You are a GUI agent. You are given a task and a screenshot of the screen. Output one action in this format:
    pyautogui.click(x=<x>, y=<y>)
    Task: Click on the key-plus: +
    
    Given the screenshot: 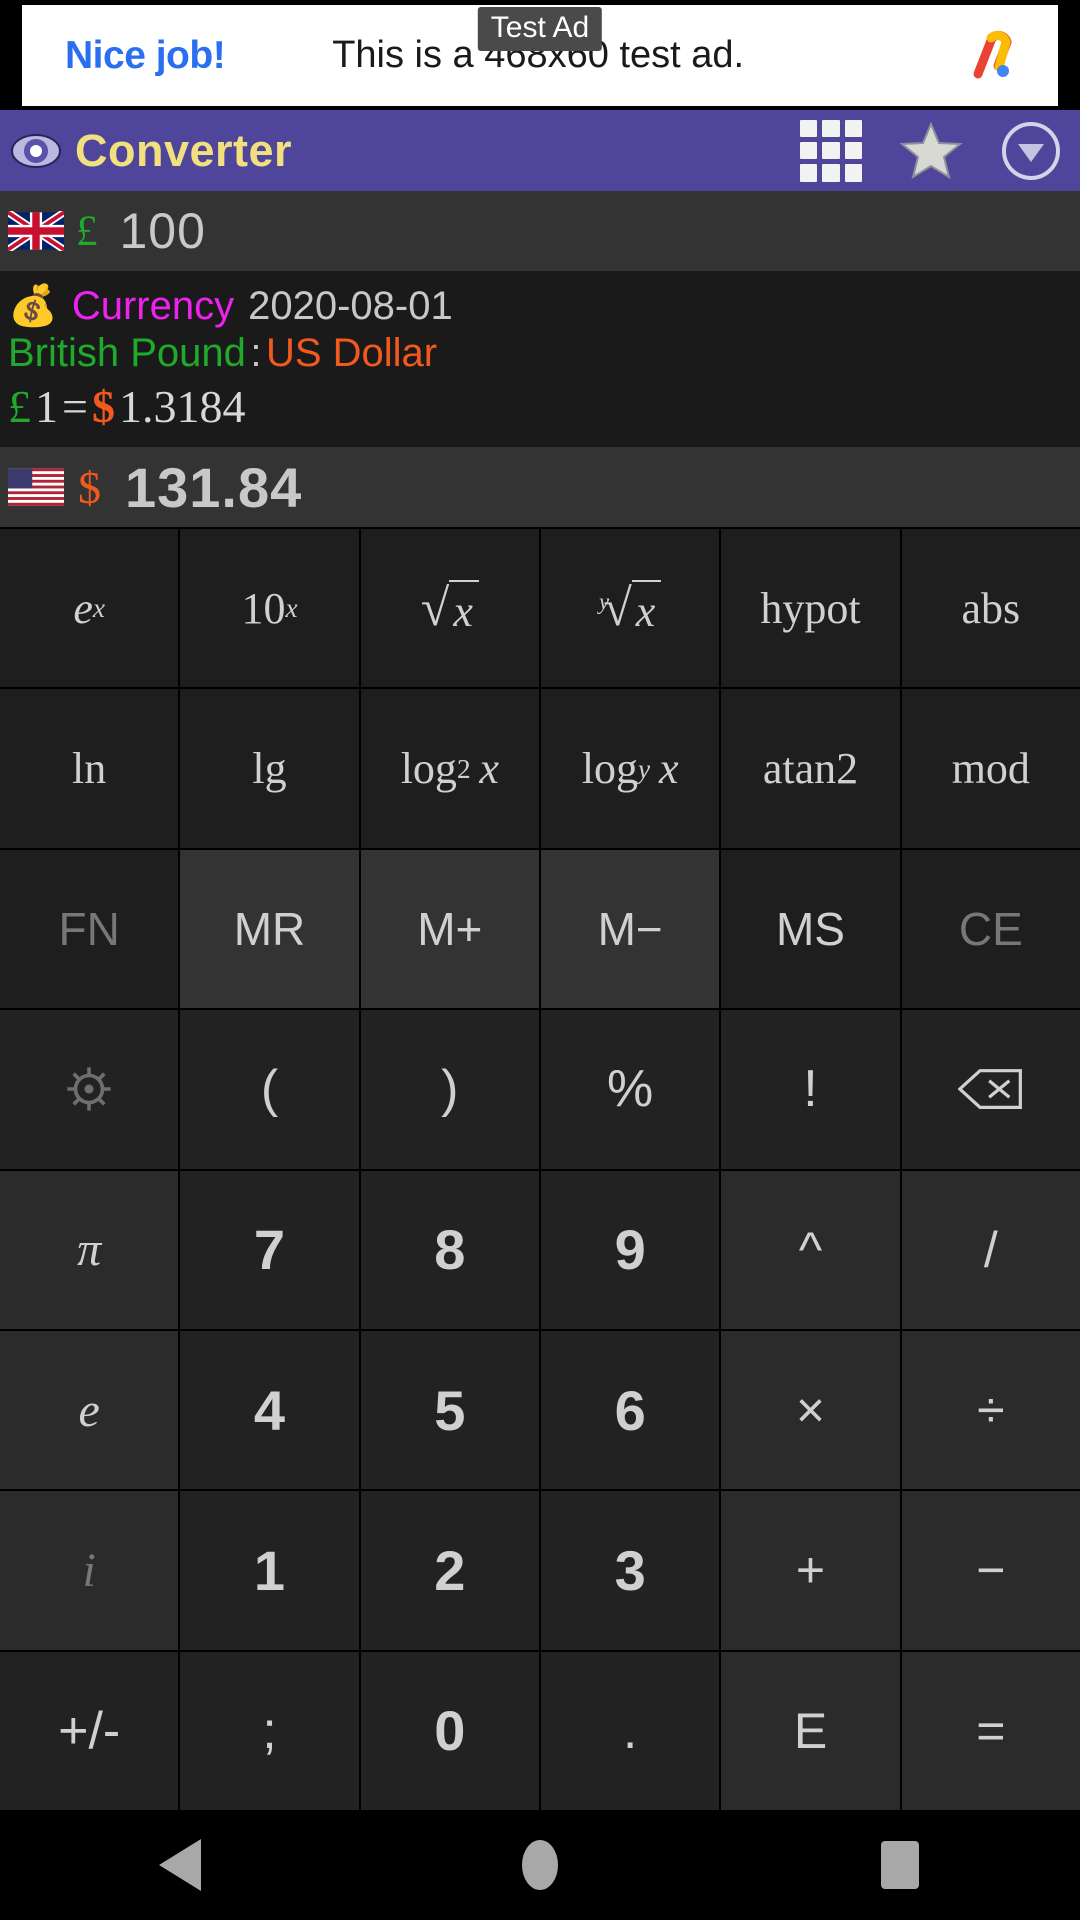 What is the action you would take?
    pyautogui.click(x=810, y=1570)
    